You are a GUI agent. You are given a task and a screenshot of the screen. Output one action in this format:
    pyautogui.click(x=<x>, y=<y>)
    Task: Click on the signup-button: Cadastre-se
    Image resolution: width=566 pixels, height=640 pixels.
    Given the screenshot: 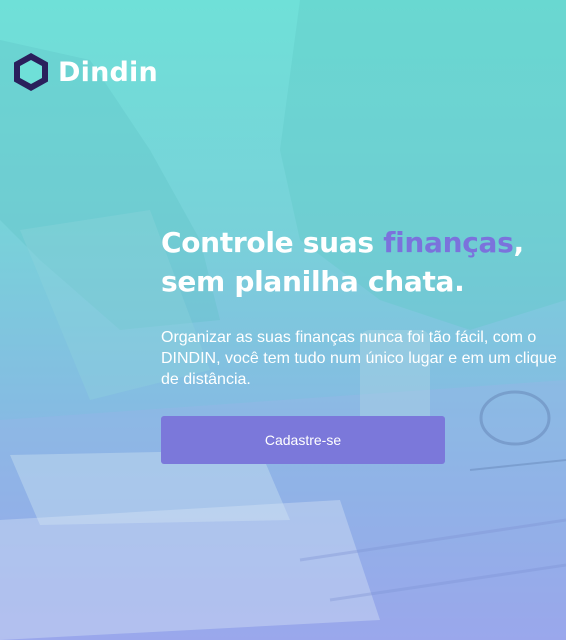 What is the action you would take?
    pyautogui.click(x=303, y=440)
    